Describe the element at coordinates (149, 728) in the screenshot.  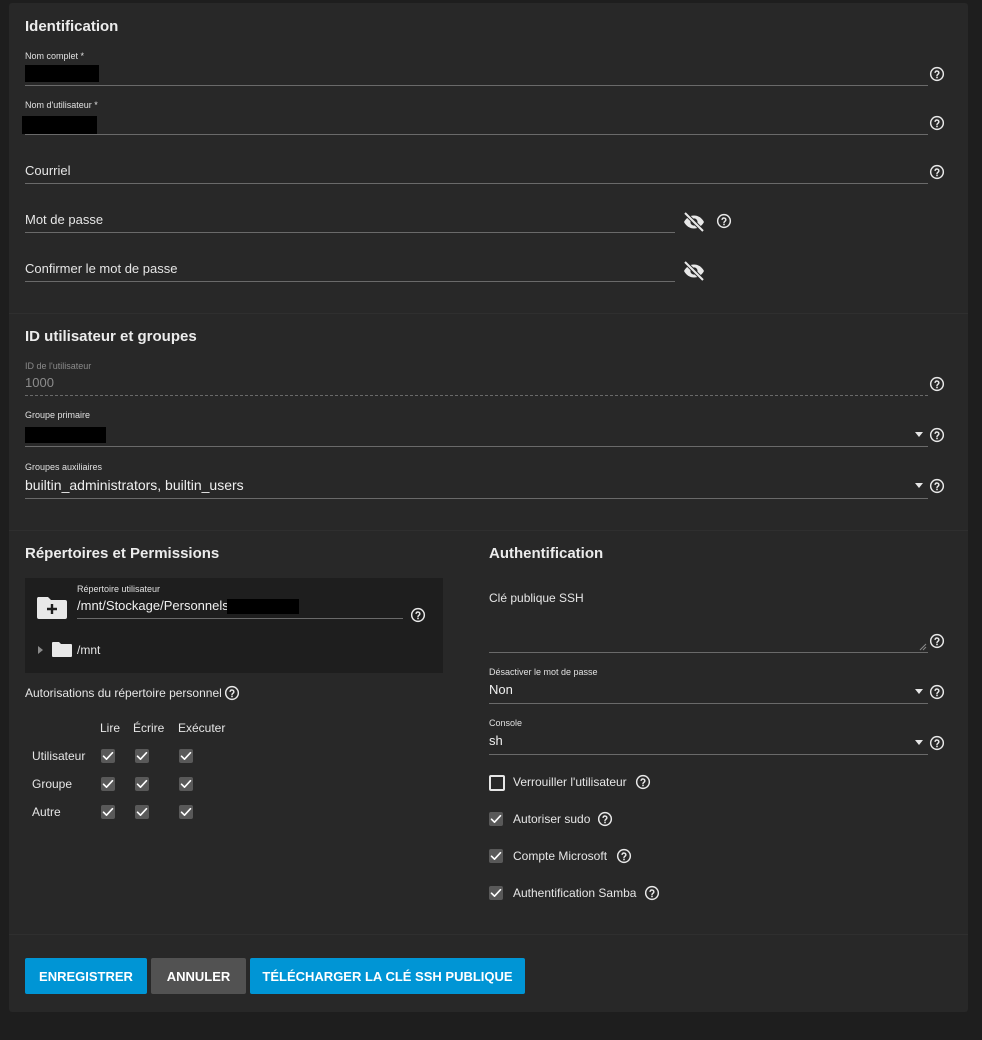
I see `perm-col-write: Écrire` at that location.